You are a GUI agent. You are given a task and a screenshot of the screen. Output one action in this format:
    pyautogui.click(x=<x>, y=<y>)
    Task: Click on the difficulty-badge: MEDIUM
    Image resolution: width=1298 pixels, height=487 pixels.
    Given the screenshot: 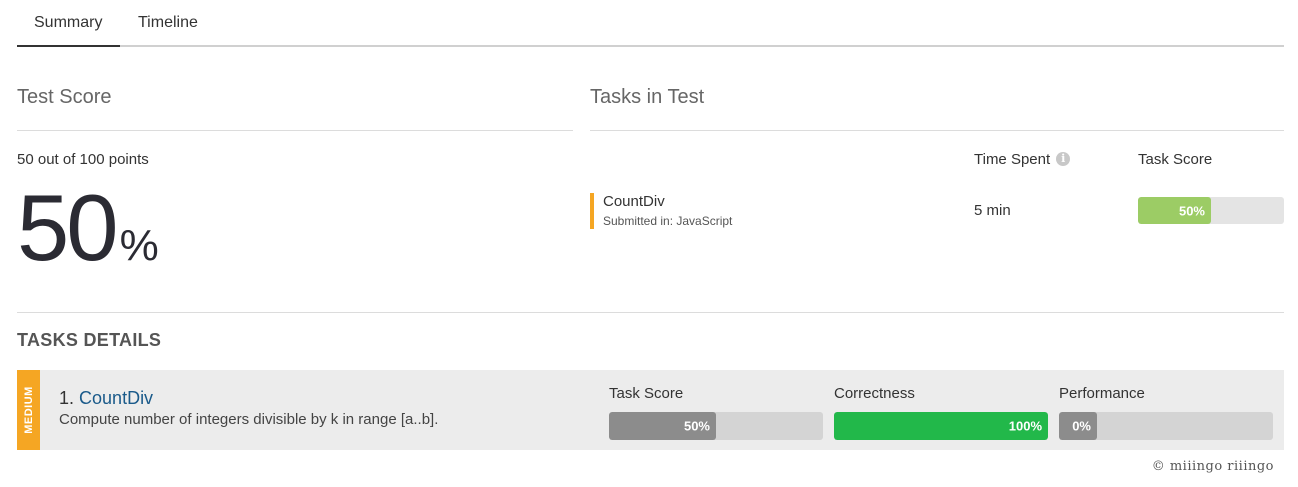 What is the action you would take?
    pyautogui.click(x=28, y=410)
    